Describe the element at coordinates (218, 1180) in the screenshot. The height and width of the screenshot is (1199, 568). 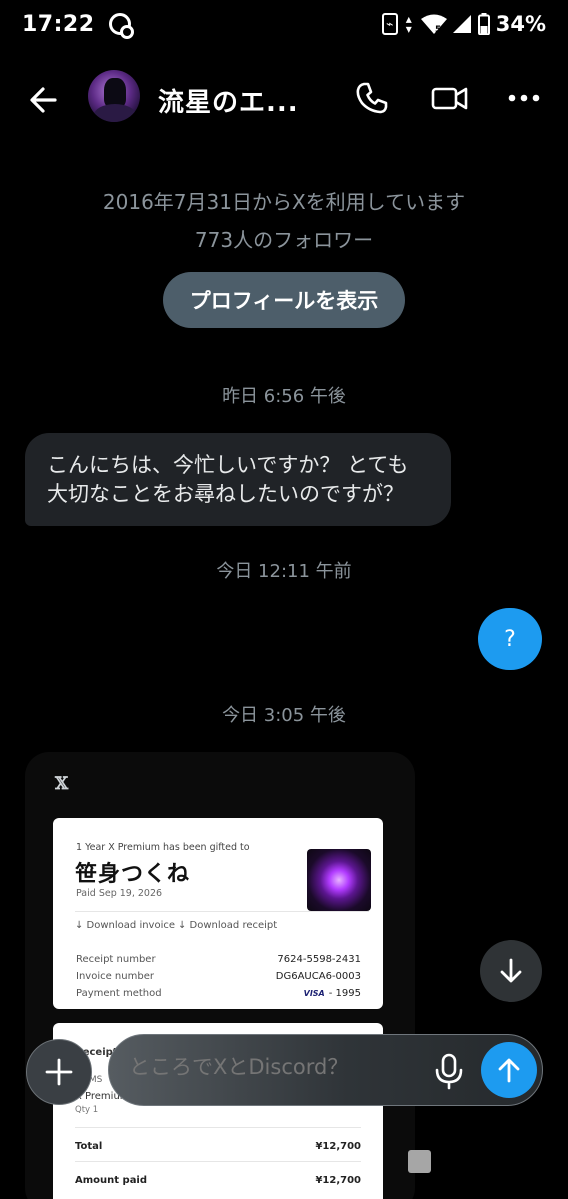
I see `amount-paid-row: Amount paid ¥12,700` at that location.